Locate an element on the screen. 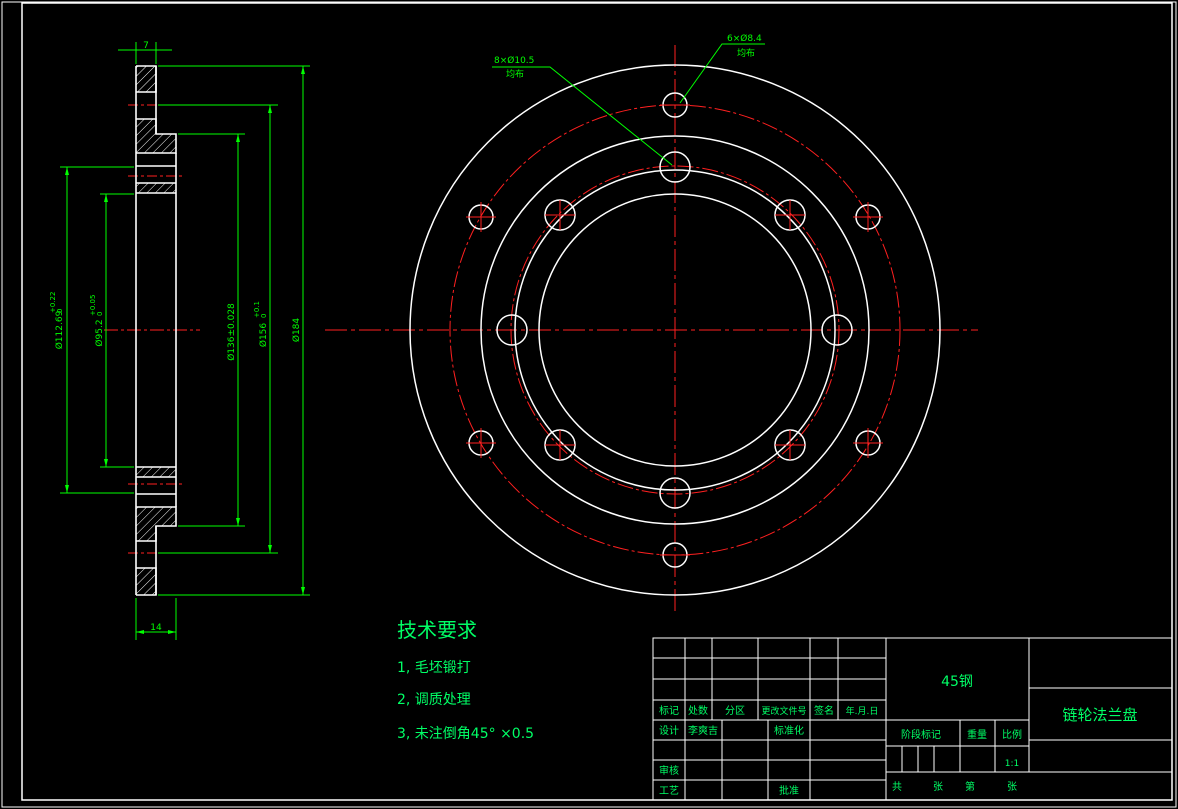 The height and width of the screenshot is (809, 1178). dim-top: 7 is located at coordinates (146, 46).